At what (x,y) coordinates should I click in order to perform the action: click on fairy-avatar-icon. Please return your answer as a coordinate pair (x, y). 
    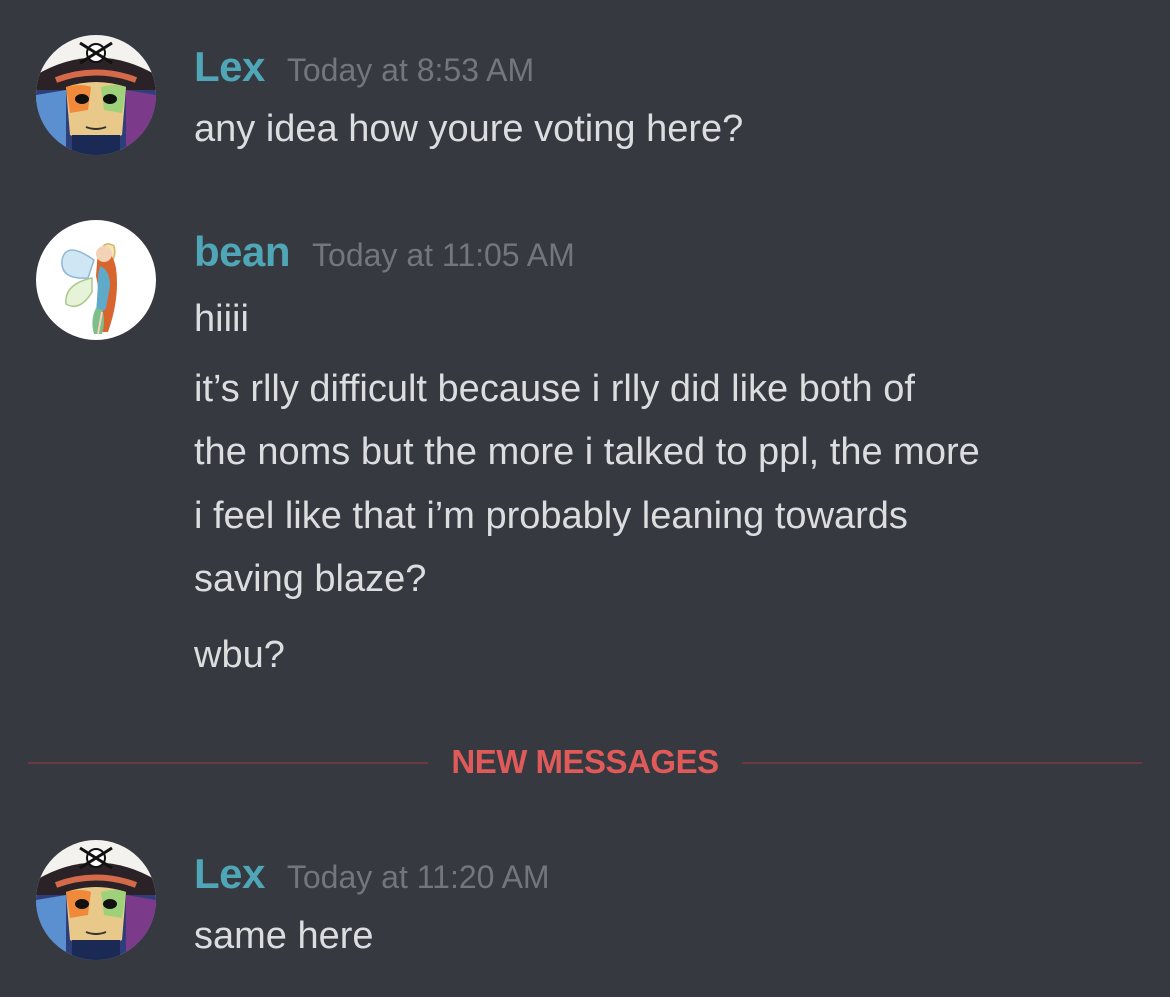
    Looking at the image, I should click on (96, 280).